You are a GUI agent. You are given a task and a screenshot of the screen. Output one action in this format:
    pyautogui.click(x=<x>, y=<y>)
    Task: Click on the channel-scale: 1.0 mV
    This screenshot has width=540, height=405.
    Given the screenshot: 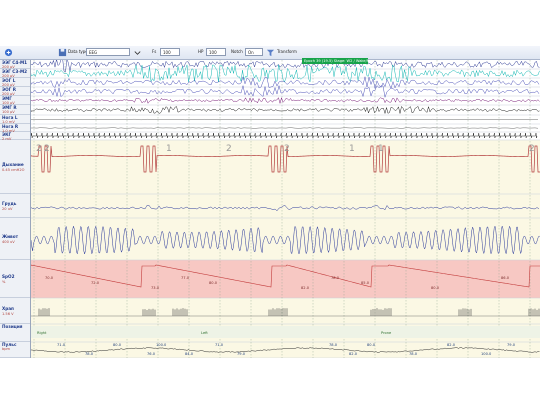 What is the action you would take?
    pyautogui.click(x=8, y=121)
    